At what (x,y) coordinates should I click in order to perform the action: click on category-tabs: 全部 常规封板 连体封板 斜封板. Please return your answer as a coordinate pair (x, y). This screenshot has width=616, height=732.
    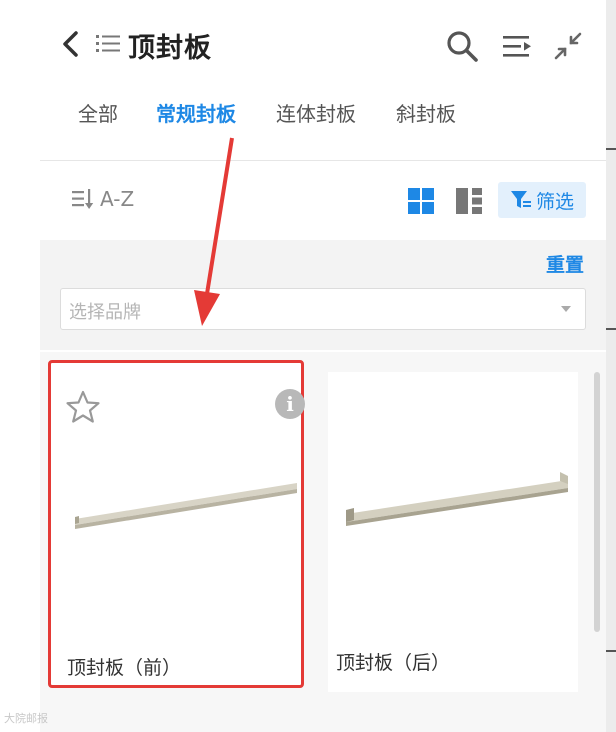
    Looking at the image, I should click on (323, 118).